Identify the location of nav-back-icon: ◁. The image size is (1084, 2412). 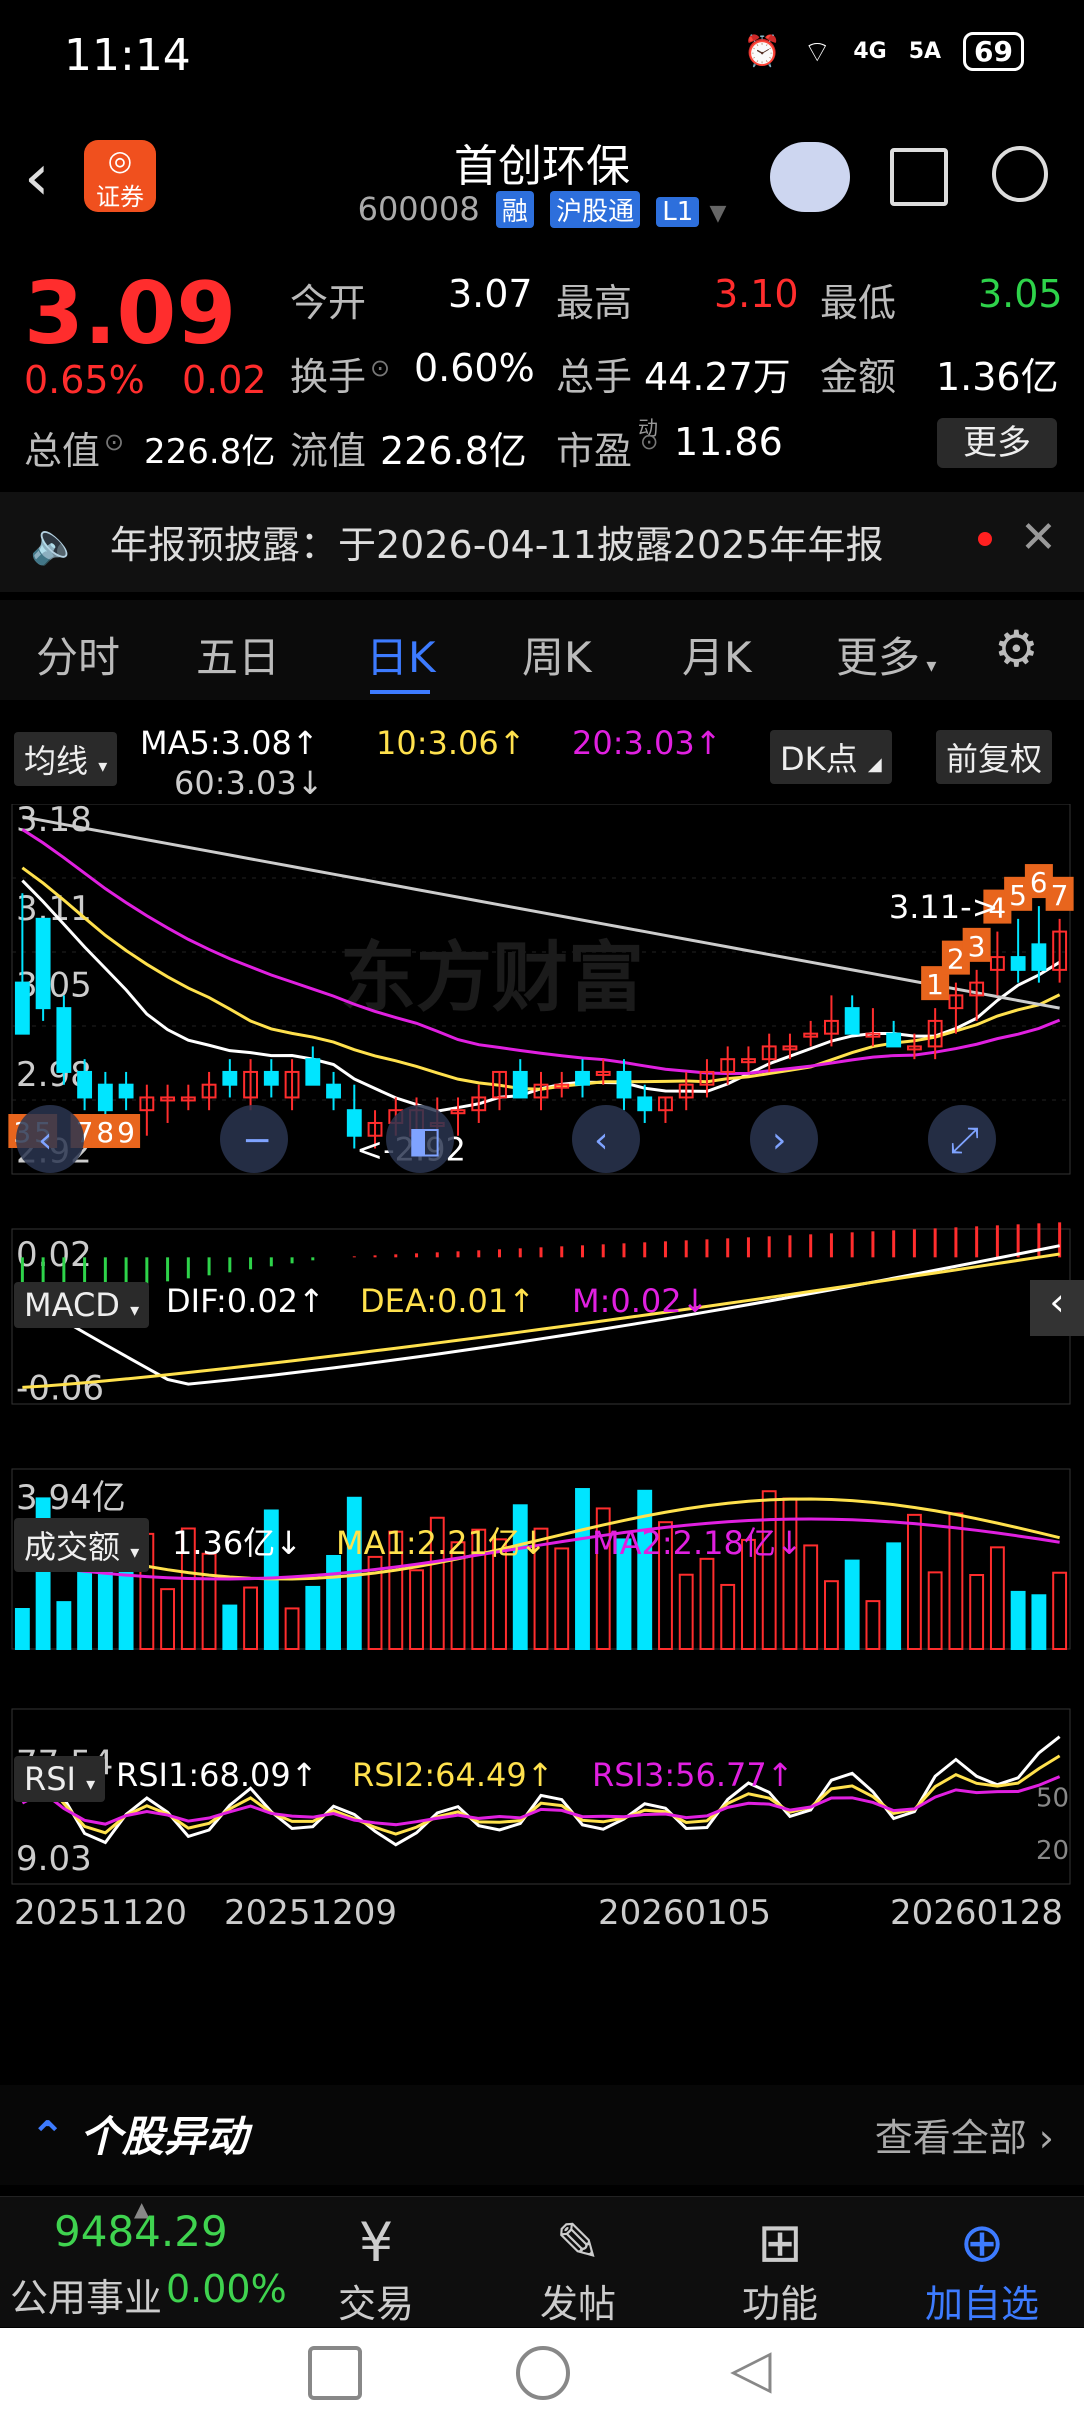
(751, 2369).